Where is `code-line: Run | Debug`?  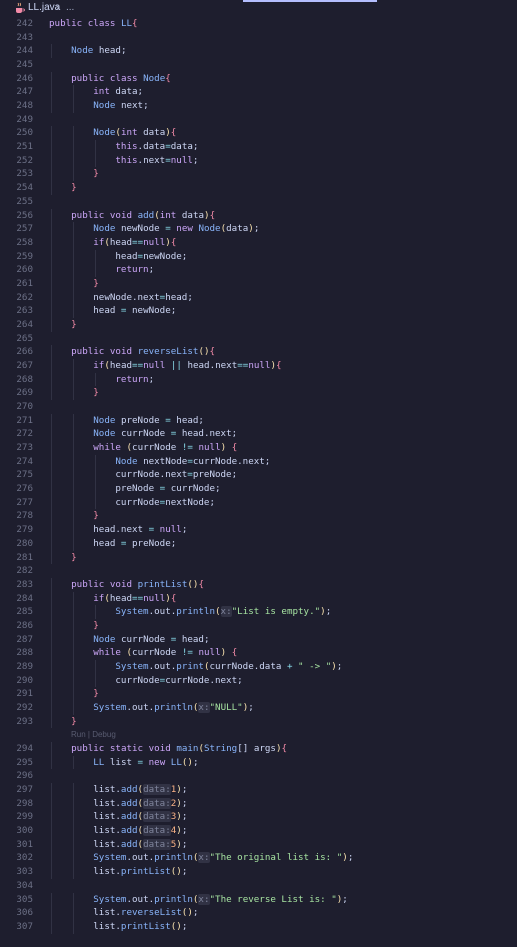 code-line: Run | Debug is located at coordinates (258, 735).